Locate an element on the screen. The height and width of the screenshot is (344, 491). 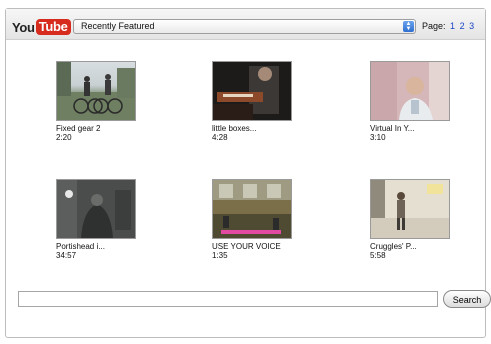
man-portrait-image is located at coordinates (410, 91).